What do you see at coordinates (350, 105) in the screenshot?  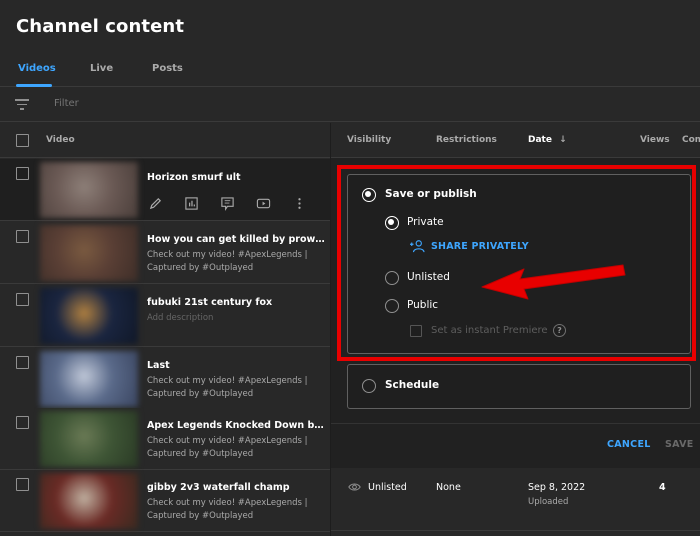 I see `filter-bar` at bounding box center [350, 105].